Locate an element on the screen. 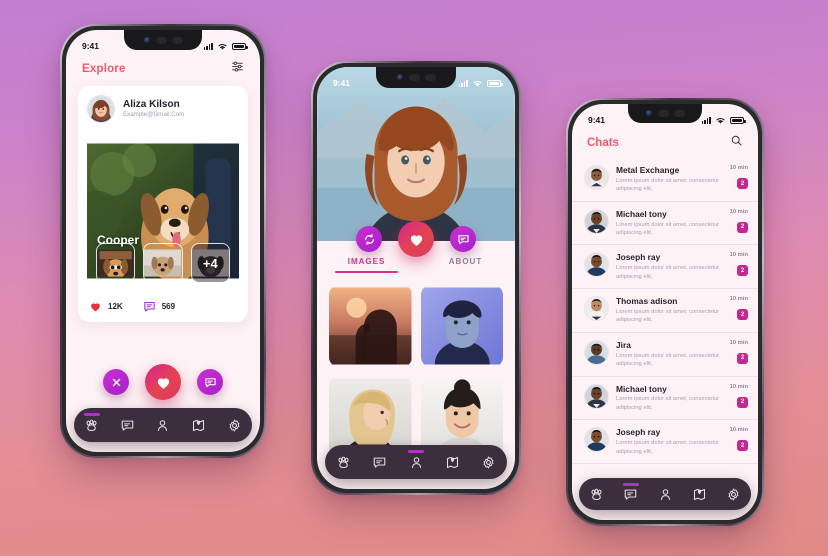 This screenshot has height=556, width=828. contact-name: Jira is located at coordinates (623, 344).